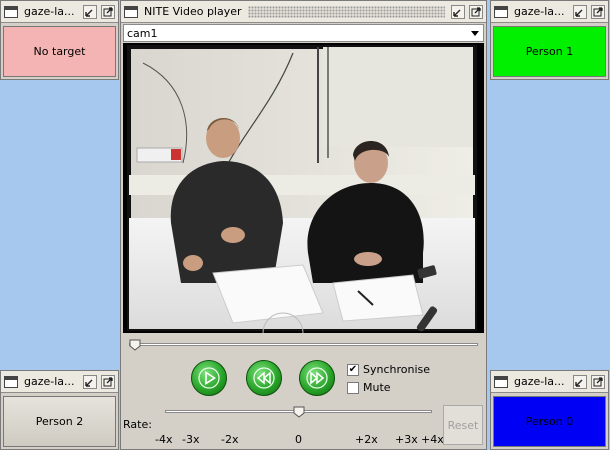 This screenshot has width=610, height=450. I want to click on window-title: NITE Video player, so click(193, 11).